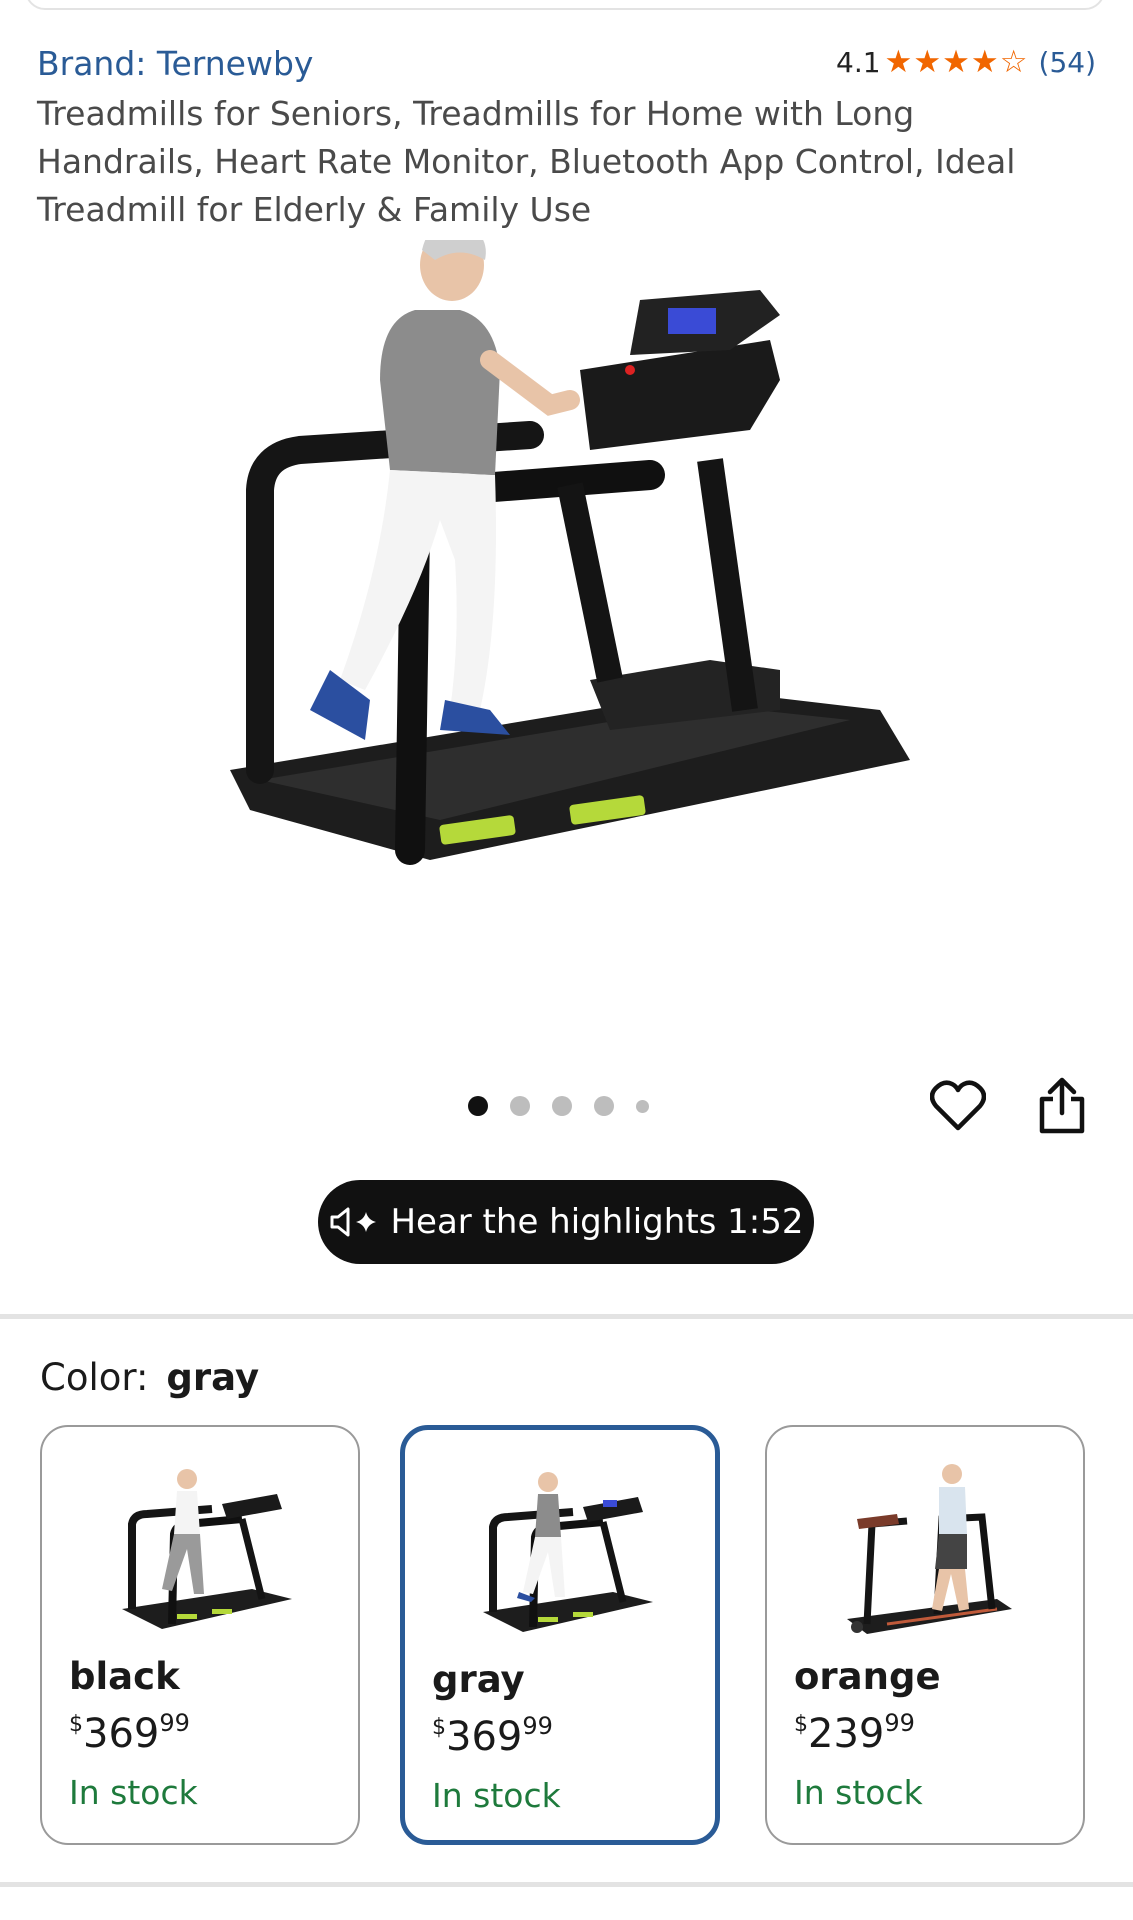  I want to click on color-option-name: gray, so click(478, 1679).